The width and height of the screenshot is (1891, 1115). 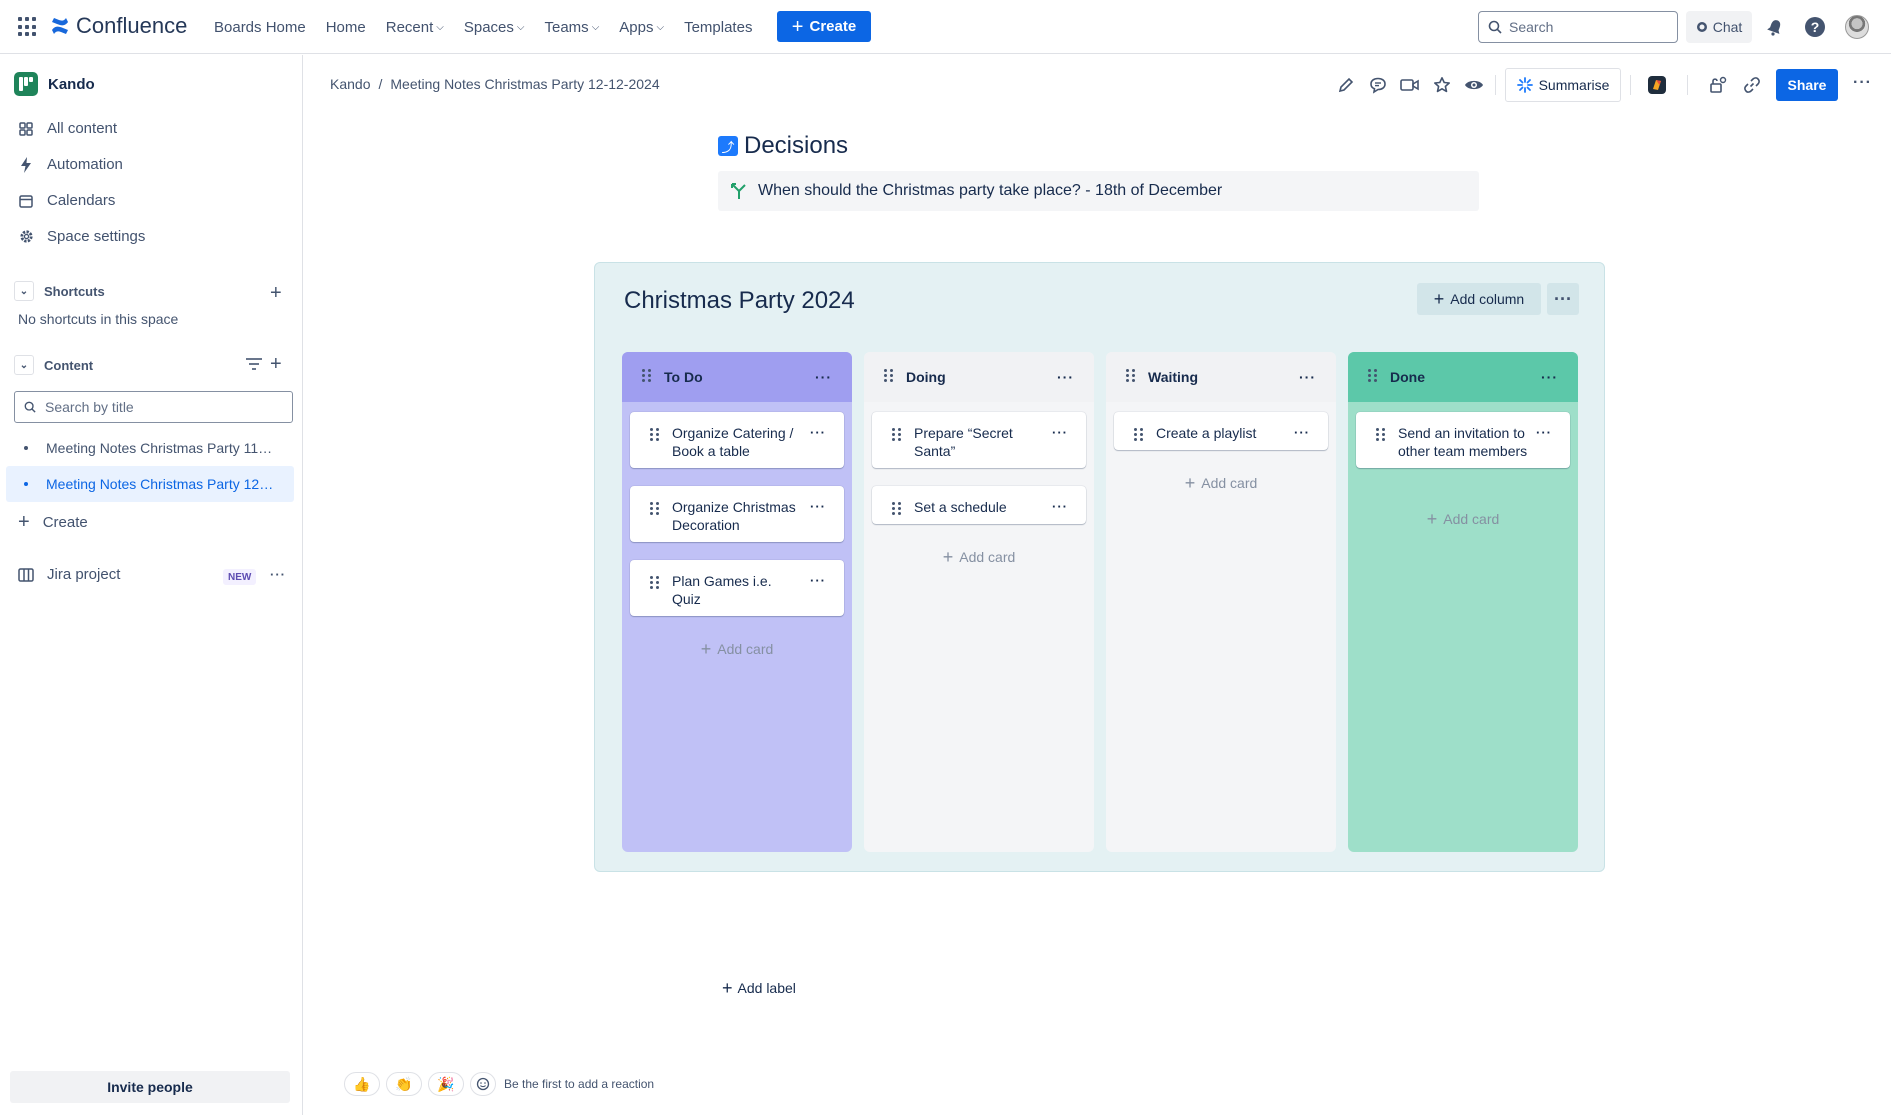 What do you see at coordinates (1563, 299) in the screenshot?
I see `board-more-button: ···` at bounding box center [1563, 299].